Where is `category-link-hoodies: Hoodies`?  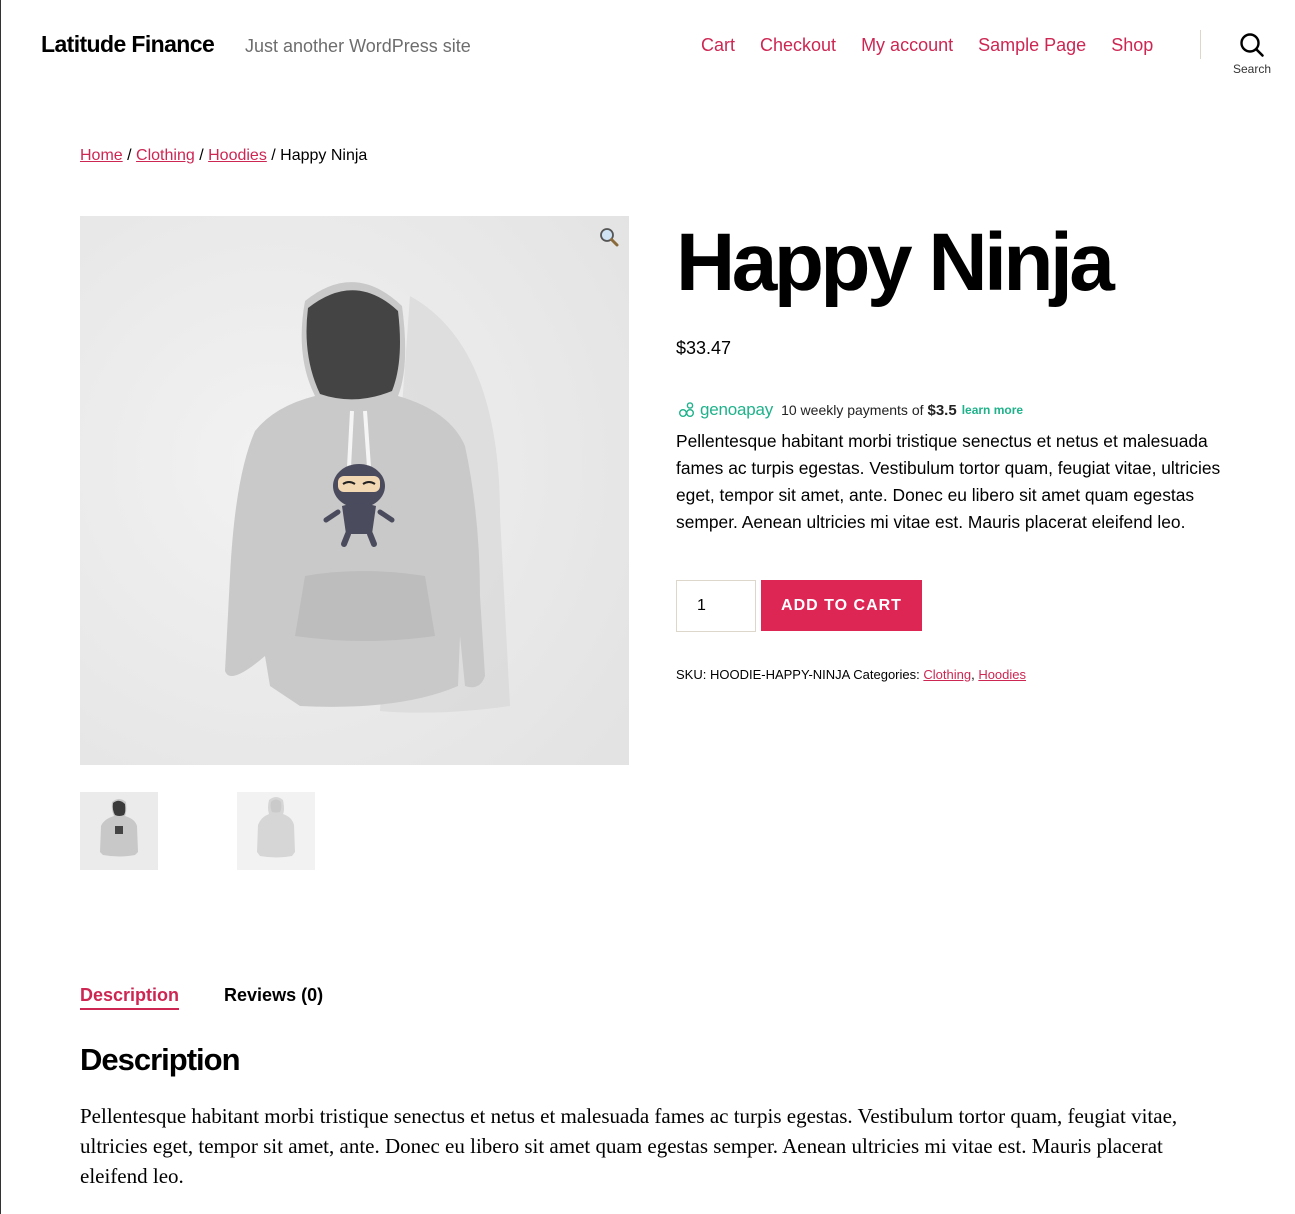 category-link-hoodies: Hoodies is located at coordinates (1002, 674).